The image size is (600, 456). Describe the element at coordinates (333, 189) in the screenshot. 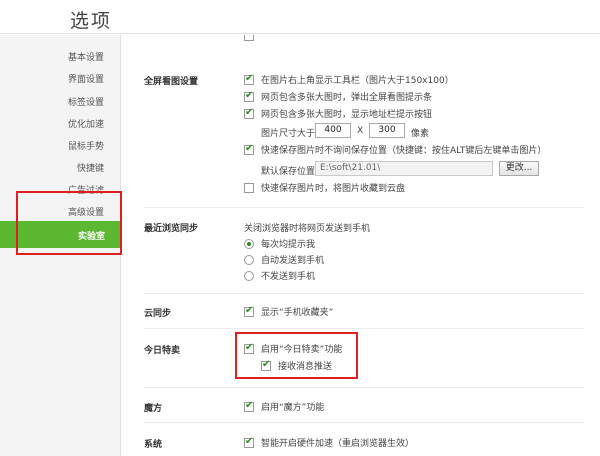

I see `label-save-cloud: 快速保存图片时，将图片收藏到云盘` at that location.